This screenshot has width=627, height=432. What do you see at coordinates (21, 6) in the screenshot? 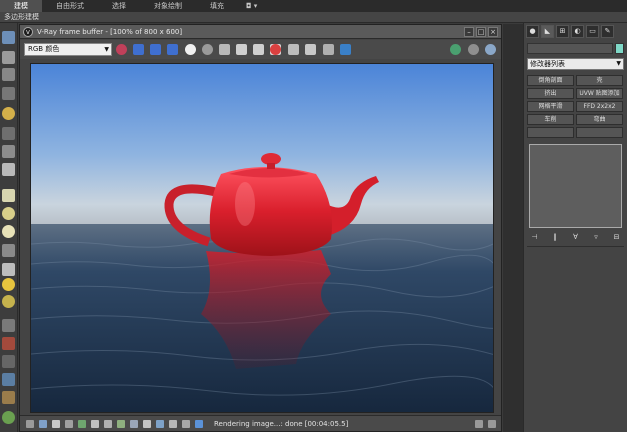
I see `tab-modeling: 建模` at bounding box center [21, 6].